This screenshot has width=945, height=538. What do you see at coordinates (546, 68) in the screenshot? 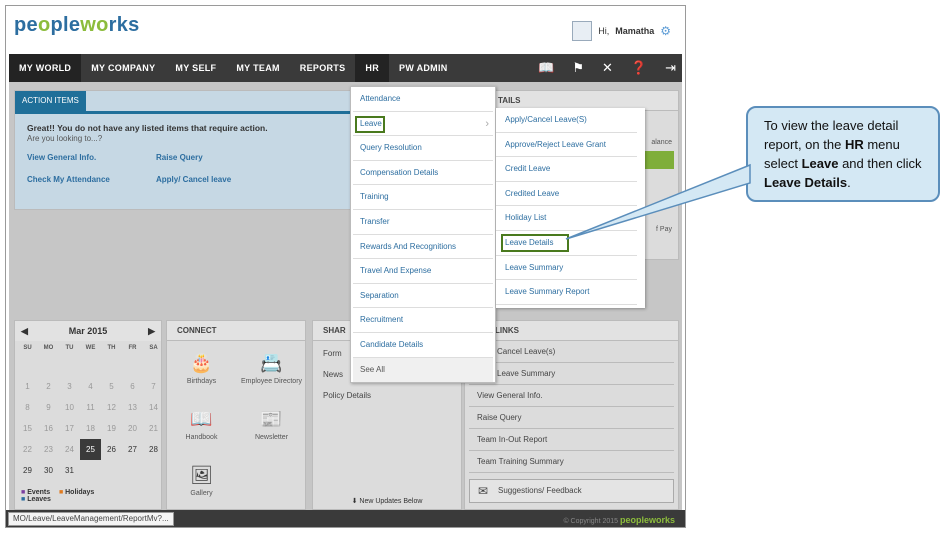
I see `book-icon: 📖` at bounding box center [546, 68].